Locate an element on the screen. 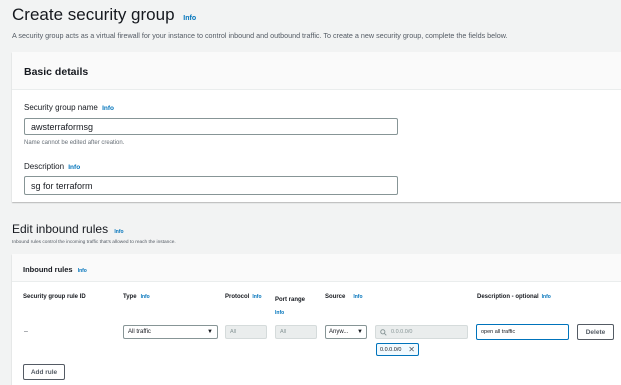  protocol-input: All is located at coordinates (246, 332).